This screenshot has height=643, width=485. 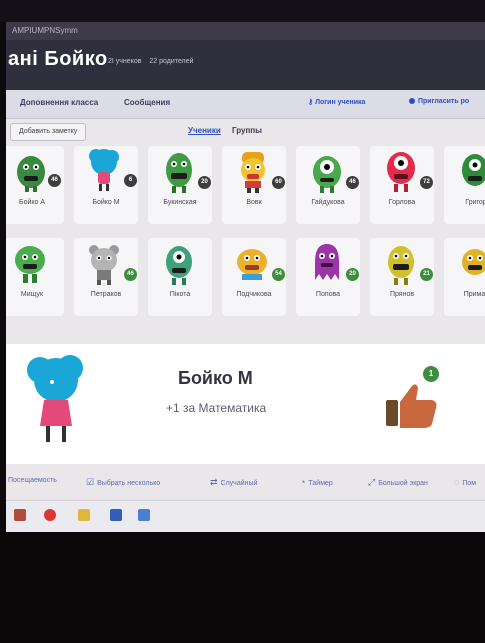 I want to click on folder-icon, so click(x=84, y=515).